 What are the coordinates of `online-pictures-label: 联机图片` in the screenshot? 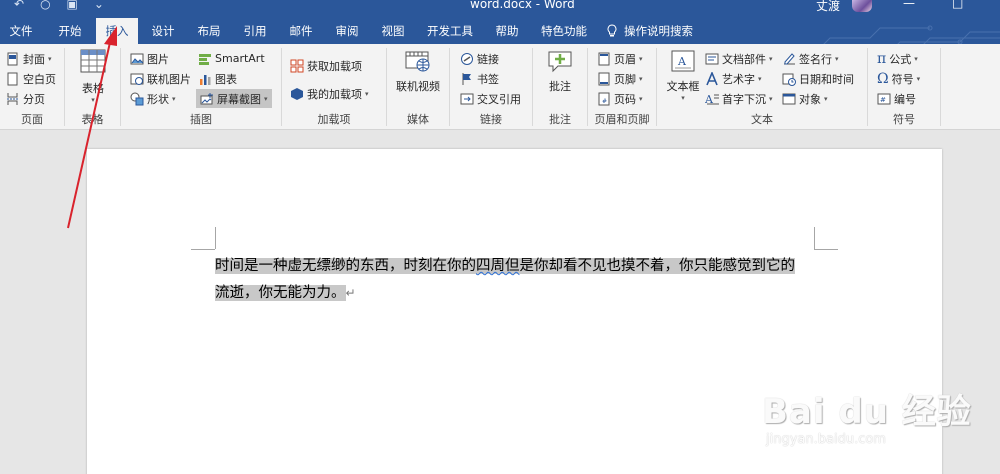 It's located at (169, 79).